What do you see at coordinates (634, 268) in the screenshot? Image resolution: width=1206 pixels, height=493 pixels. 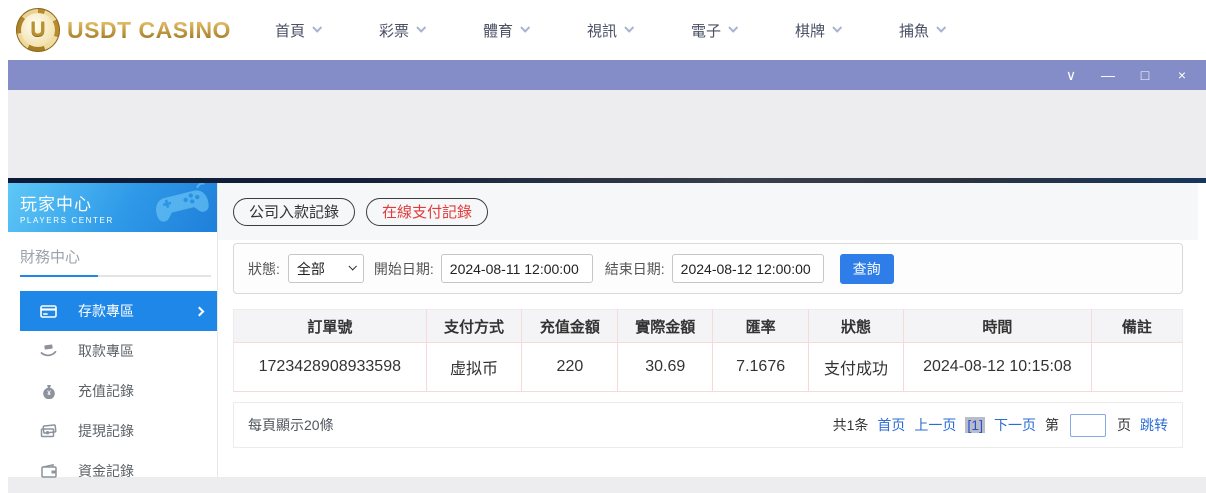 I see `end-date-label: 結束日期:` at bounding box center [634, 268].